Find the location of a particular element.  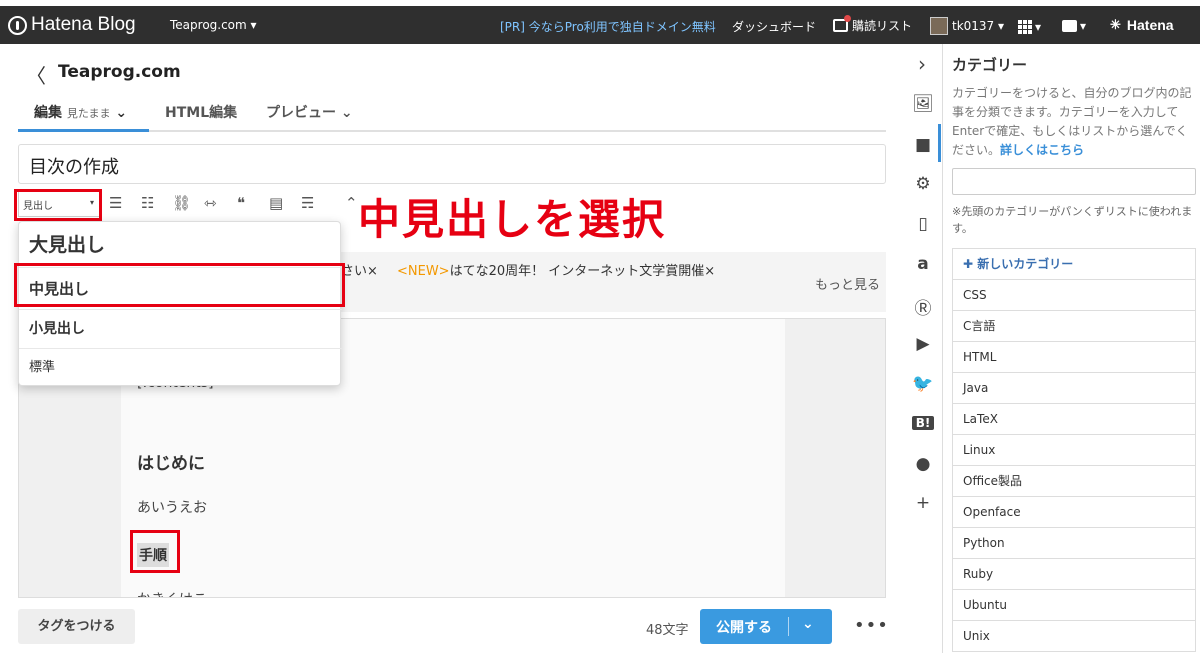

char-count: 48文字 is located at coordinates (667, 630).